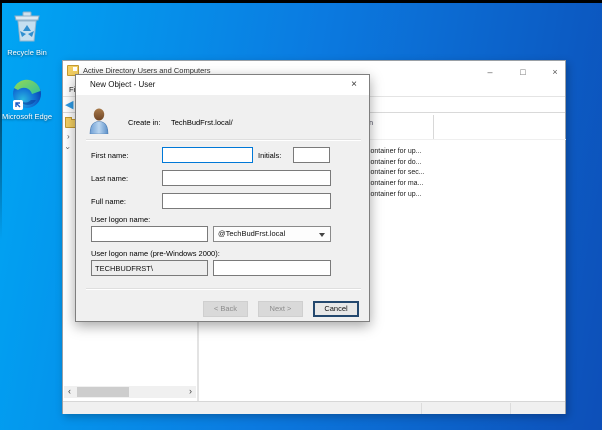 This screenshot has width=602, height=430. What do you see at coordinates (110, 178) in the screenshot?
I see `last-name-label: Last name:` at bounding box center [110, 178].